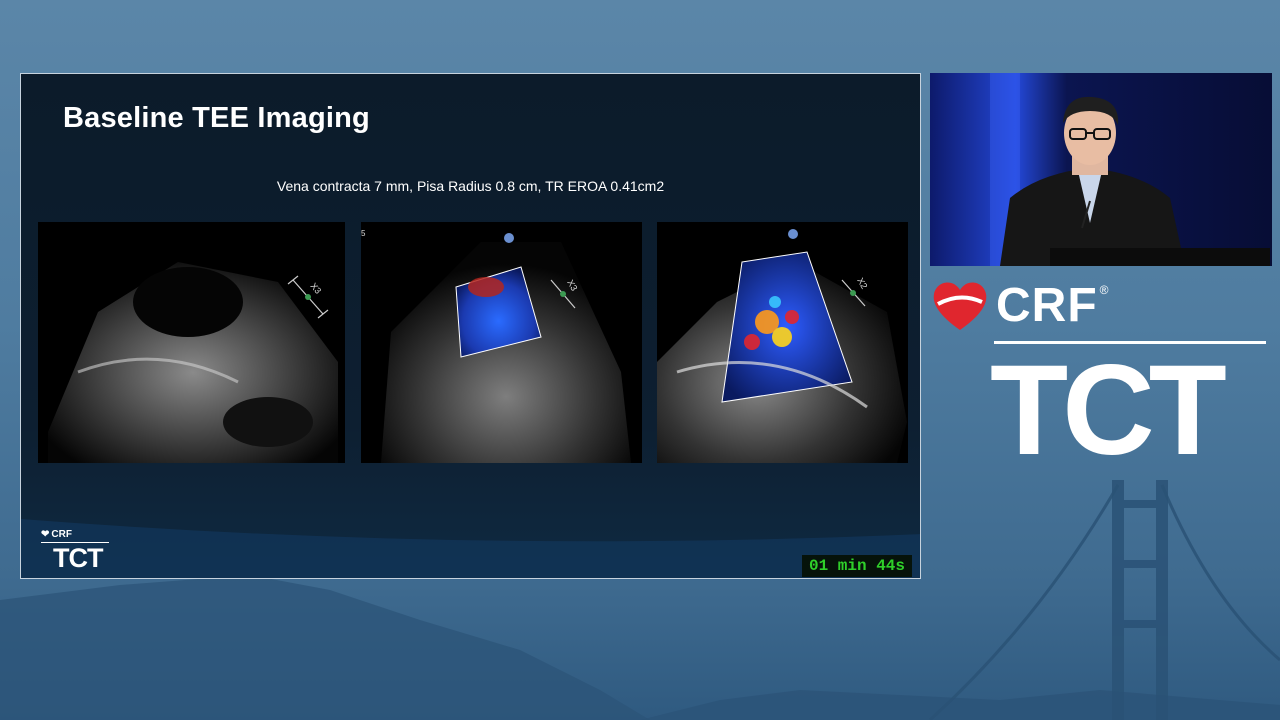 The image size is (1280, 720). Describe the element at coordinates (1047, 305) in the screenshot. I see `brand-crf: CRF` at that location.